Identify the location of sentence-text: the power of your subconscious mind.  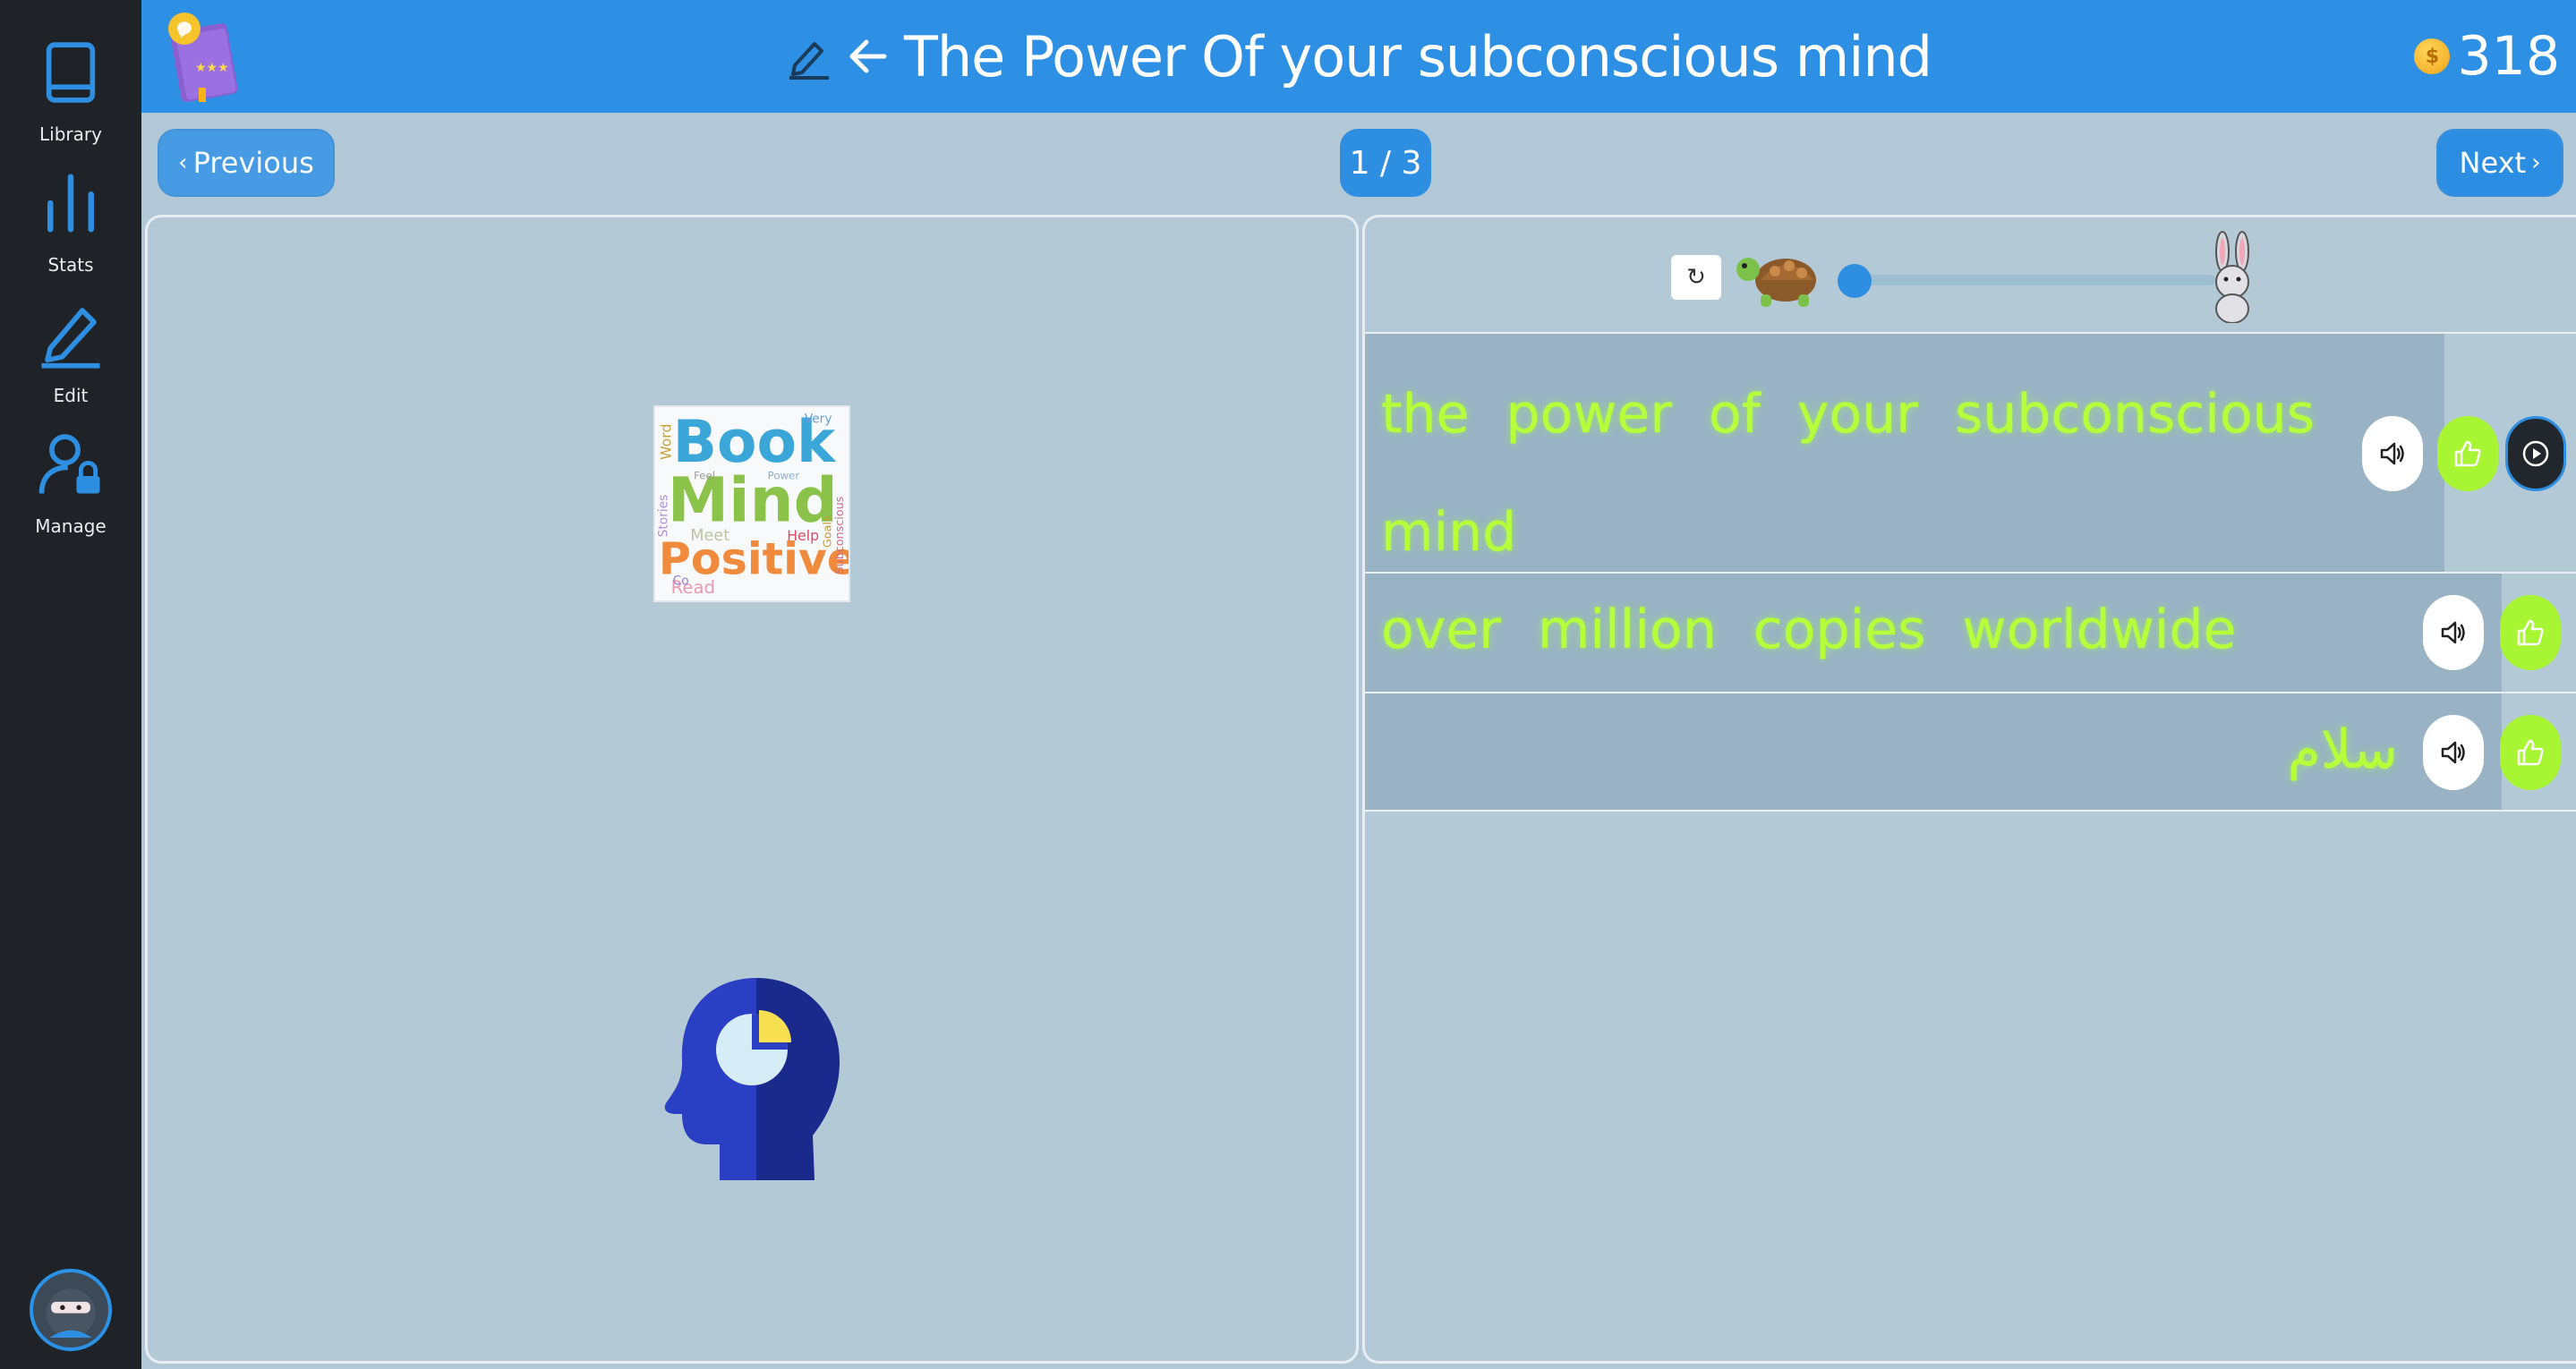
(1855, 473).